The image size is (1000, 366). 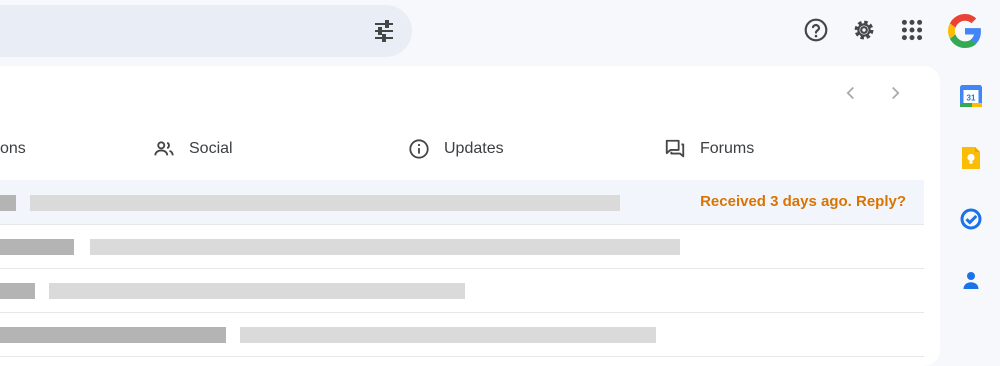 I want to click on tab-social: Social, so click(x=193, y=149).